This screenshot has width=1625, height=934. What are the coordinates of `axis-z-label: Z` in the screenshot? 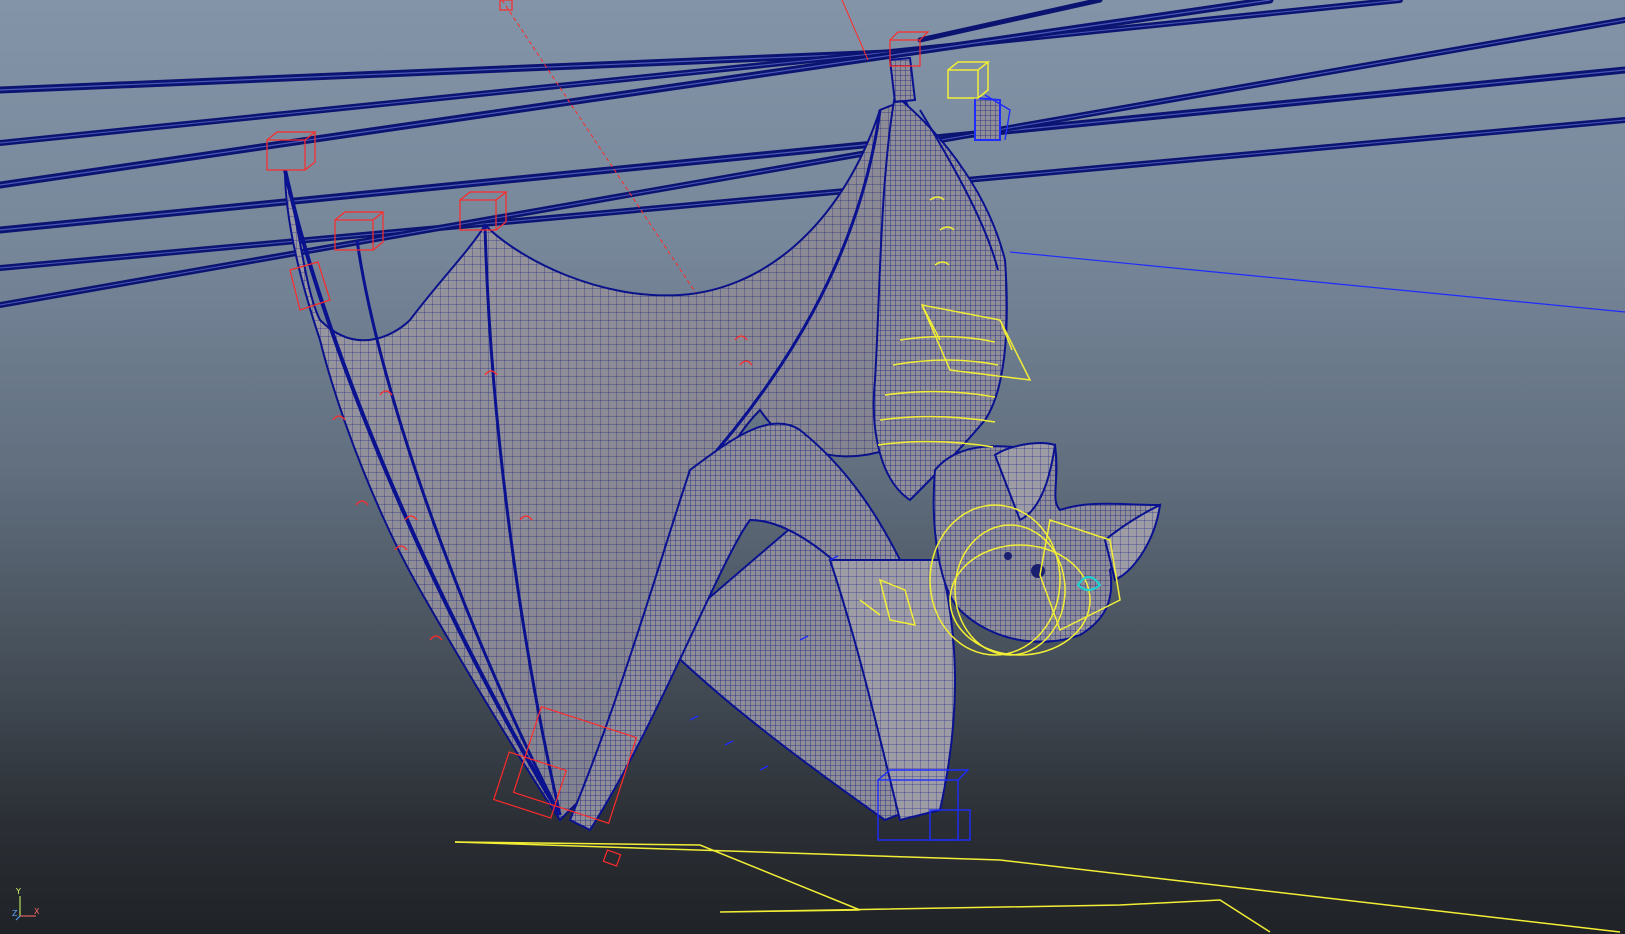 It's located at (15, 913).